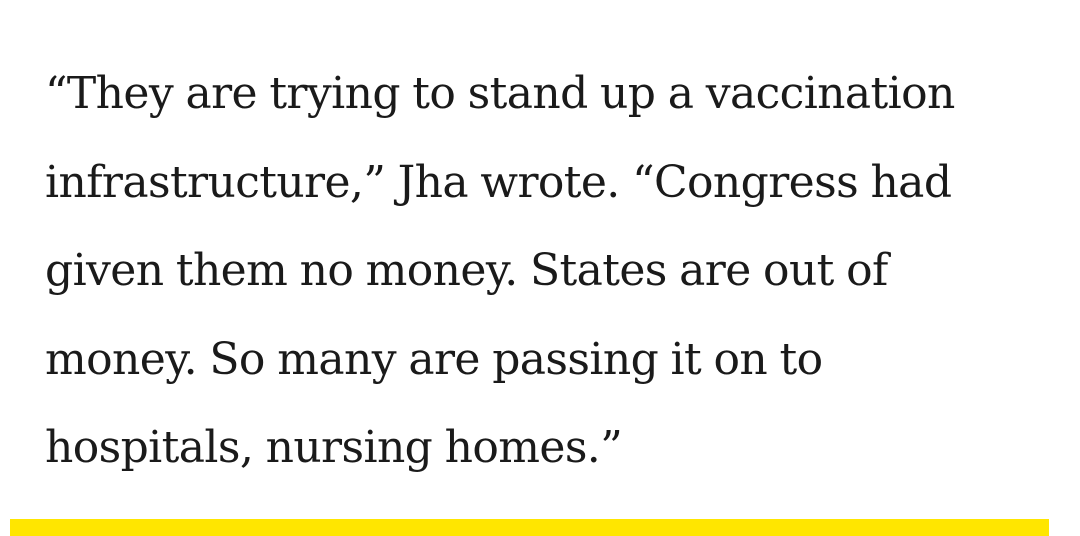 The width and height of the screenshot is (1080, 536). I want to click on paragraph-line: given them no money. States are out of, so click(466, 270).